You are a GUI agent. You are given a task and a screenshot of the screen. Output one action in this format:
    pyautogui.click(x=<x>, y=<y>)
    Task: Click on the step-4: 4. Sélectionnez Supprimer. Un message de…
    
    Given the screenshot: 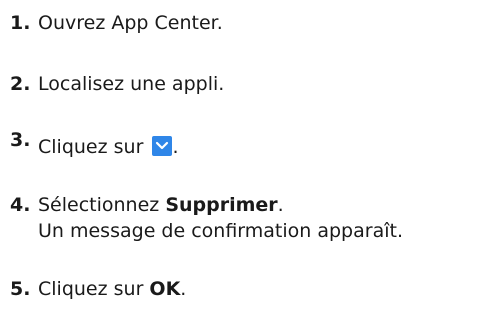 What is the action you would take?
    pyautogui.click(x=206, y=218)
    